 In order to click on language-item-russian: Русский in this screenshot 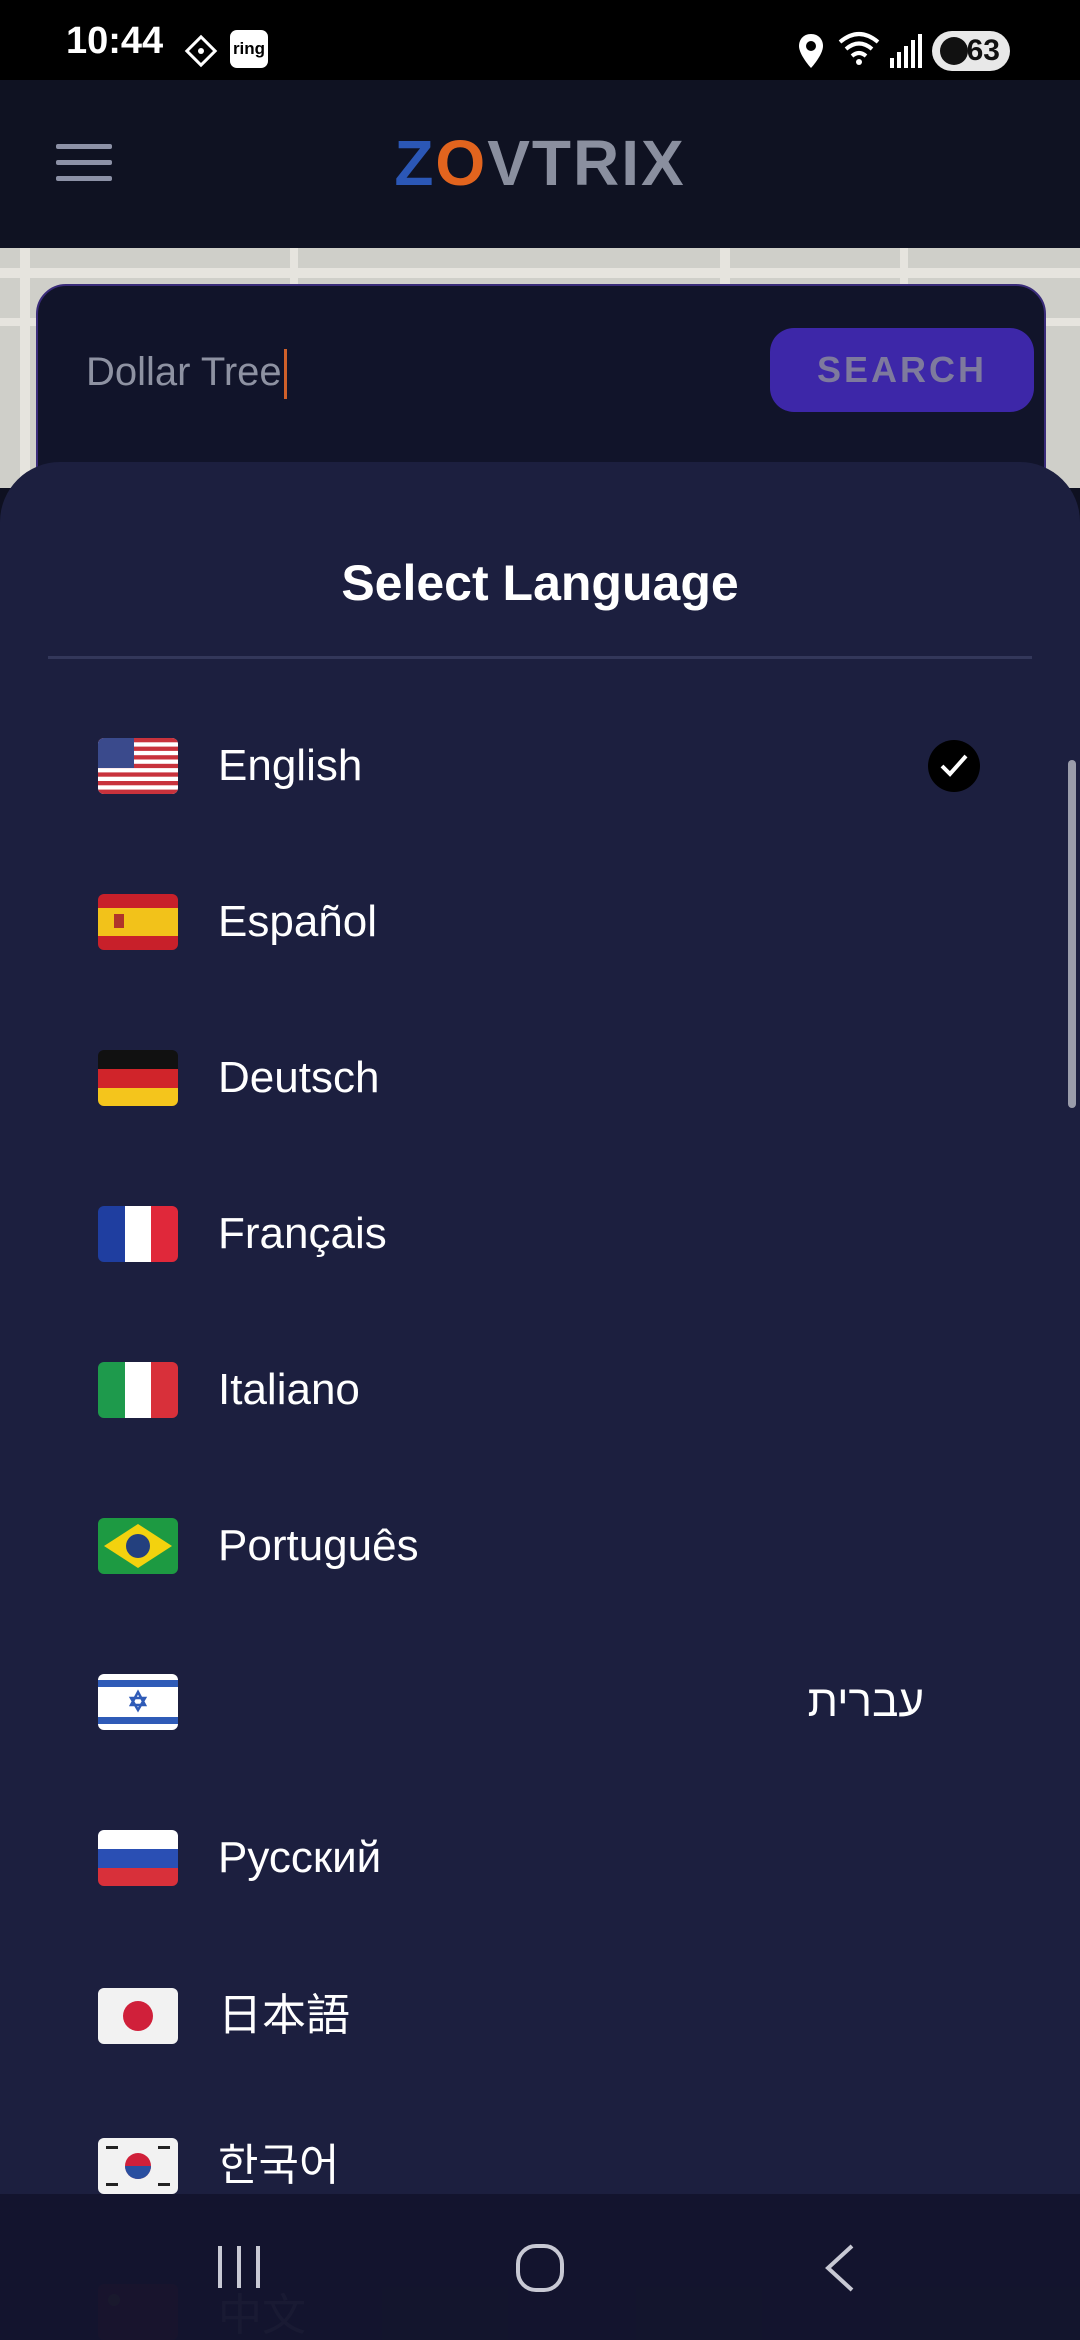, I will do `click(540, 1856)`.